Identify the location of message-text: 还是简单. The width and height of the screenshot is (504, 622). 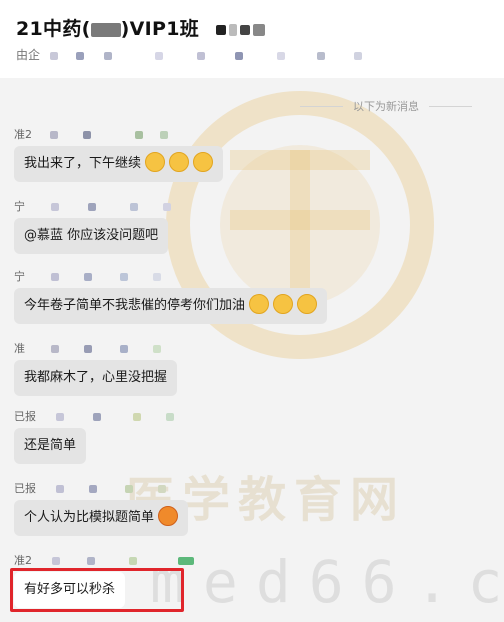
(50, 445).